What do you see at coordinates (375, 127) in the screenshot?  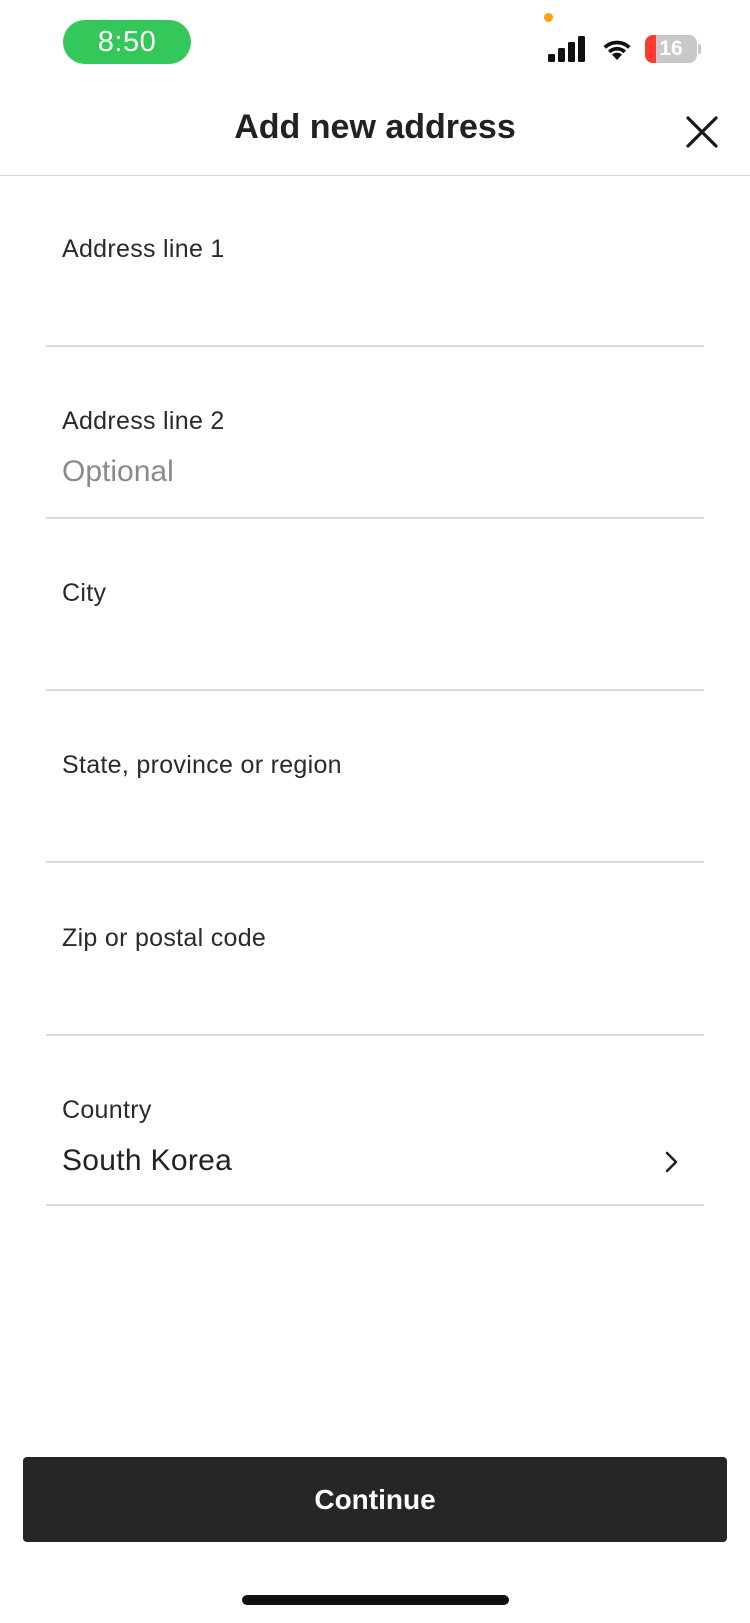 I see `page-title: Add new address` at bounding box center [375, 127].